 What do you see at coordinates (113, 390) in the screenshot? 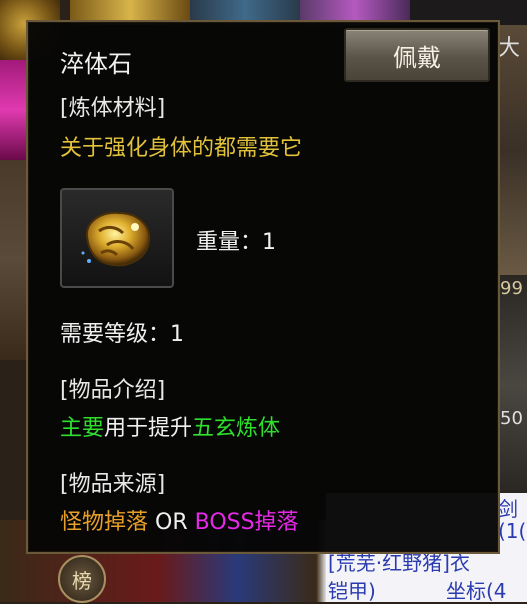
I see `intro-heading: [物品介绍]` at bounding box center [113, 390].